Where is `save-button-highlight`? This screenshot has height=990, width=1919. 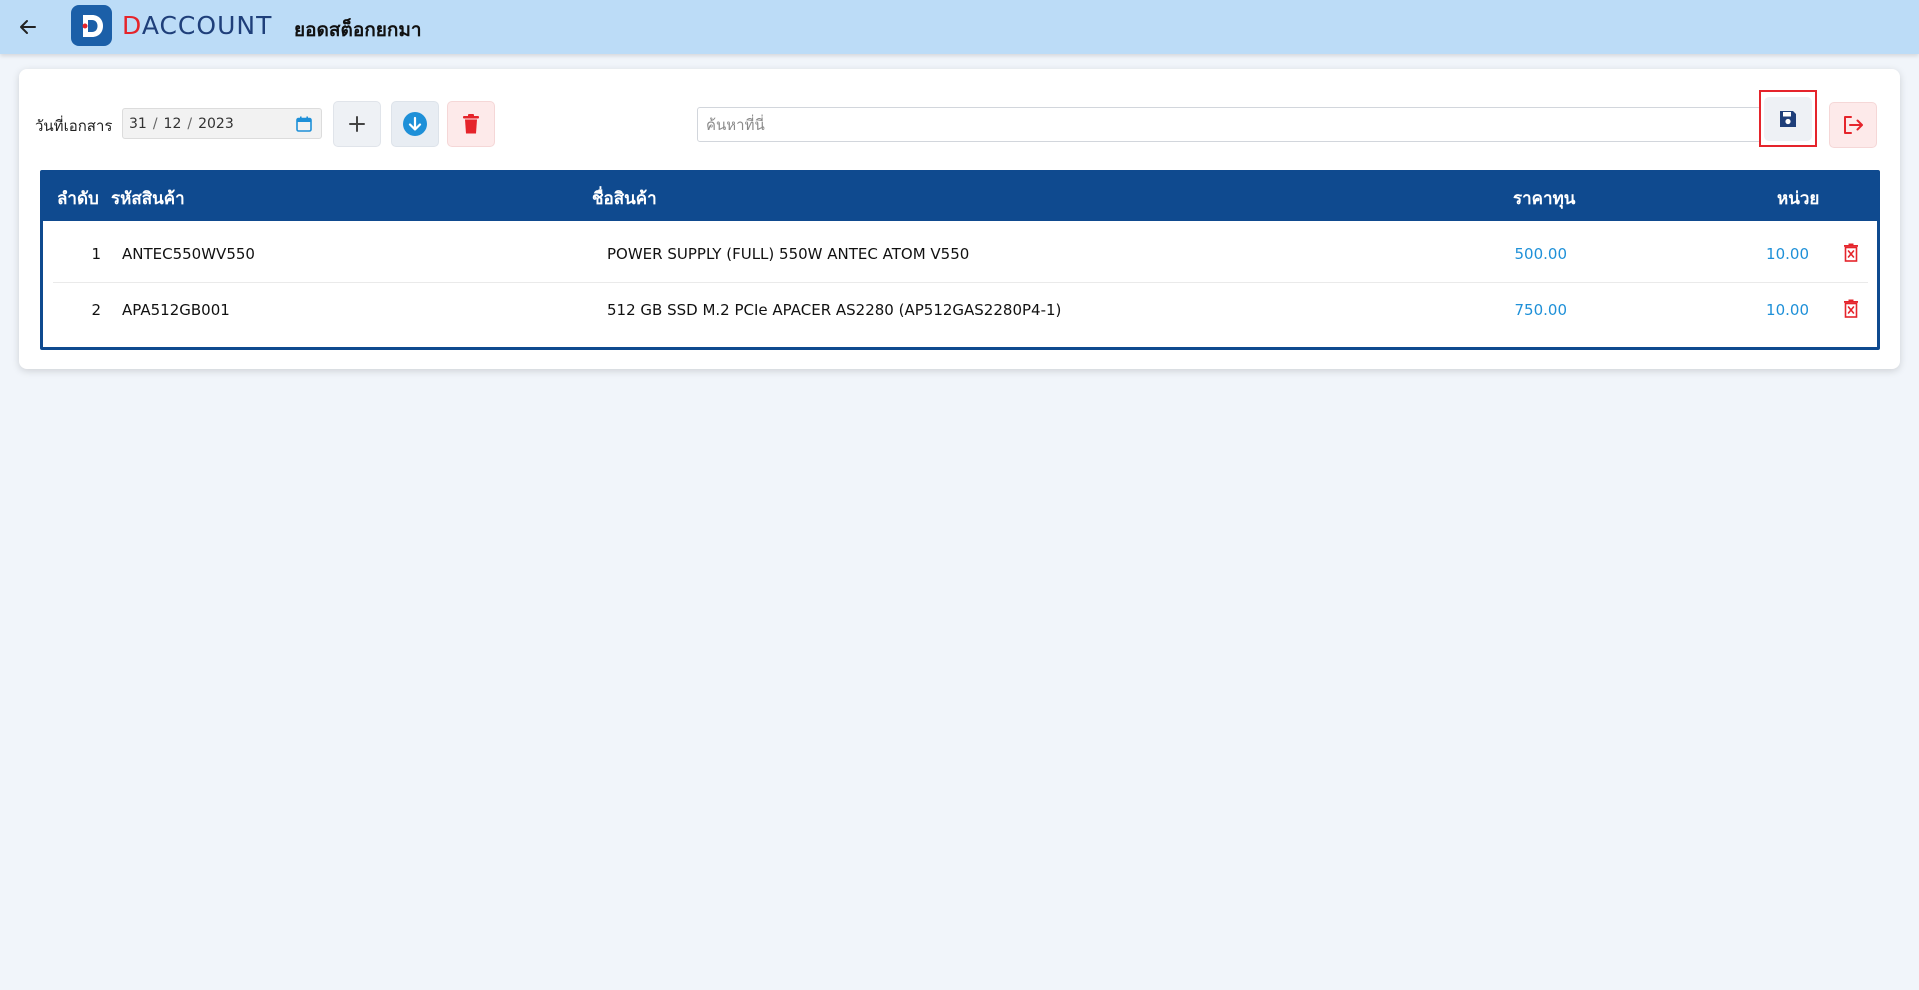
save-button-highlight is located at coordinates (1788, 118).